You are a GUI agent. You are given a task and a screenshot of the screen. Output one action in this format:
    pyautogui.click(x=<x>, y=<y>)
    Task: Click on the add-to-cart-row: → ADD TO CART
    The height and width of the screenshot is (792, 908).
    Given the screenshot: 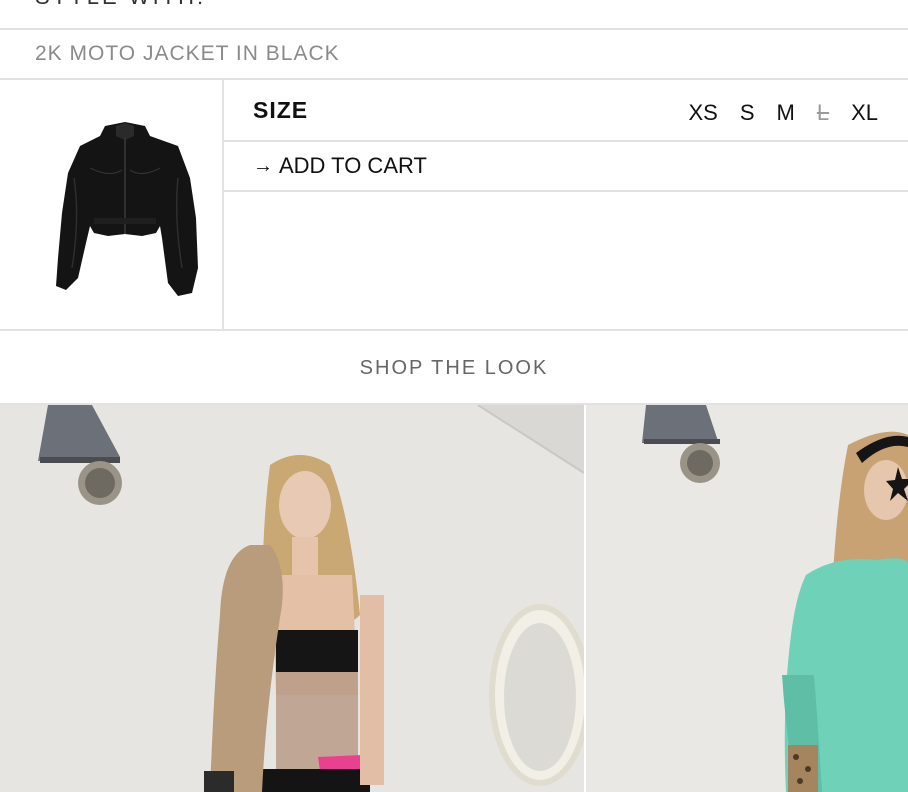 What is the action you would take?
    pyautogui.click(x=566, y=167)
    